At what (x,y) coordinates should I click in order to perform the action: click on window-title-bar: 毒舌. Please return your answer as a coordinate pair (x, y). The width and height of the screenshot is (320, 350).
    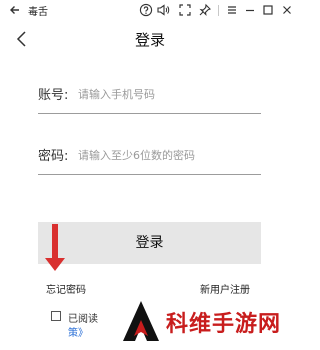
    Looking at the image, I should click on (150, 11).